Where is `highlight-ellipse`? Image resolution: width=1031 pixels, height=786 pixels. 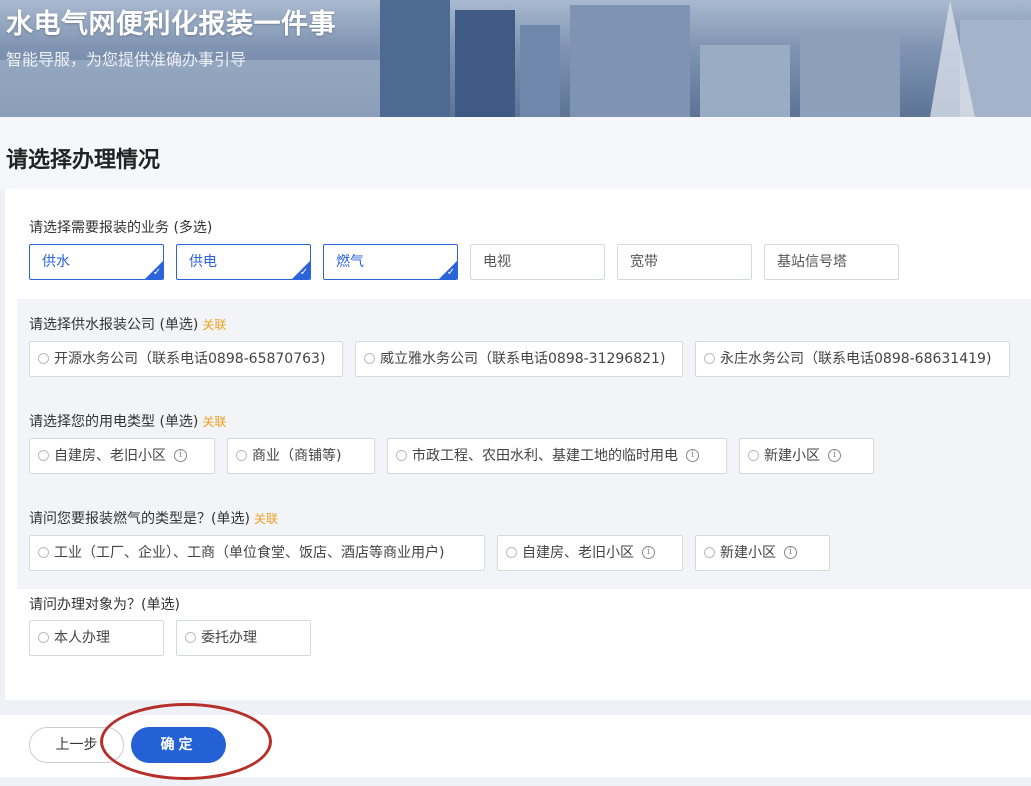
highlight-ellipse is located at coordinates (186, 741).